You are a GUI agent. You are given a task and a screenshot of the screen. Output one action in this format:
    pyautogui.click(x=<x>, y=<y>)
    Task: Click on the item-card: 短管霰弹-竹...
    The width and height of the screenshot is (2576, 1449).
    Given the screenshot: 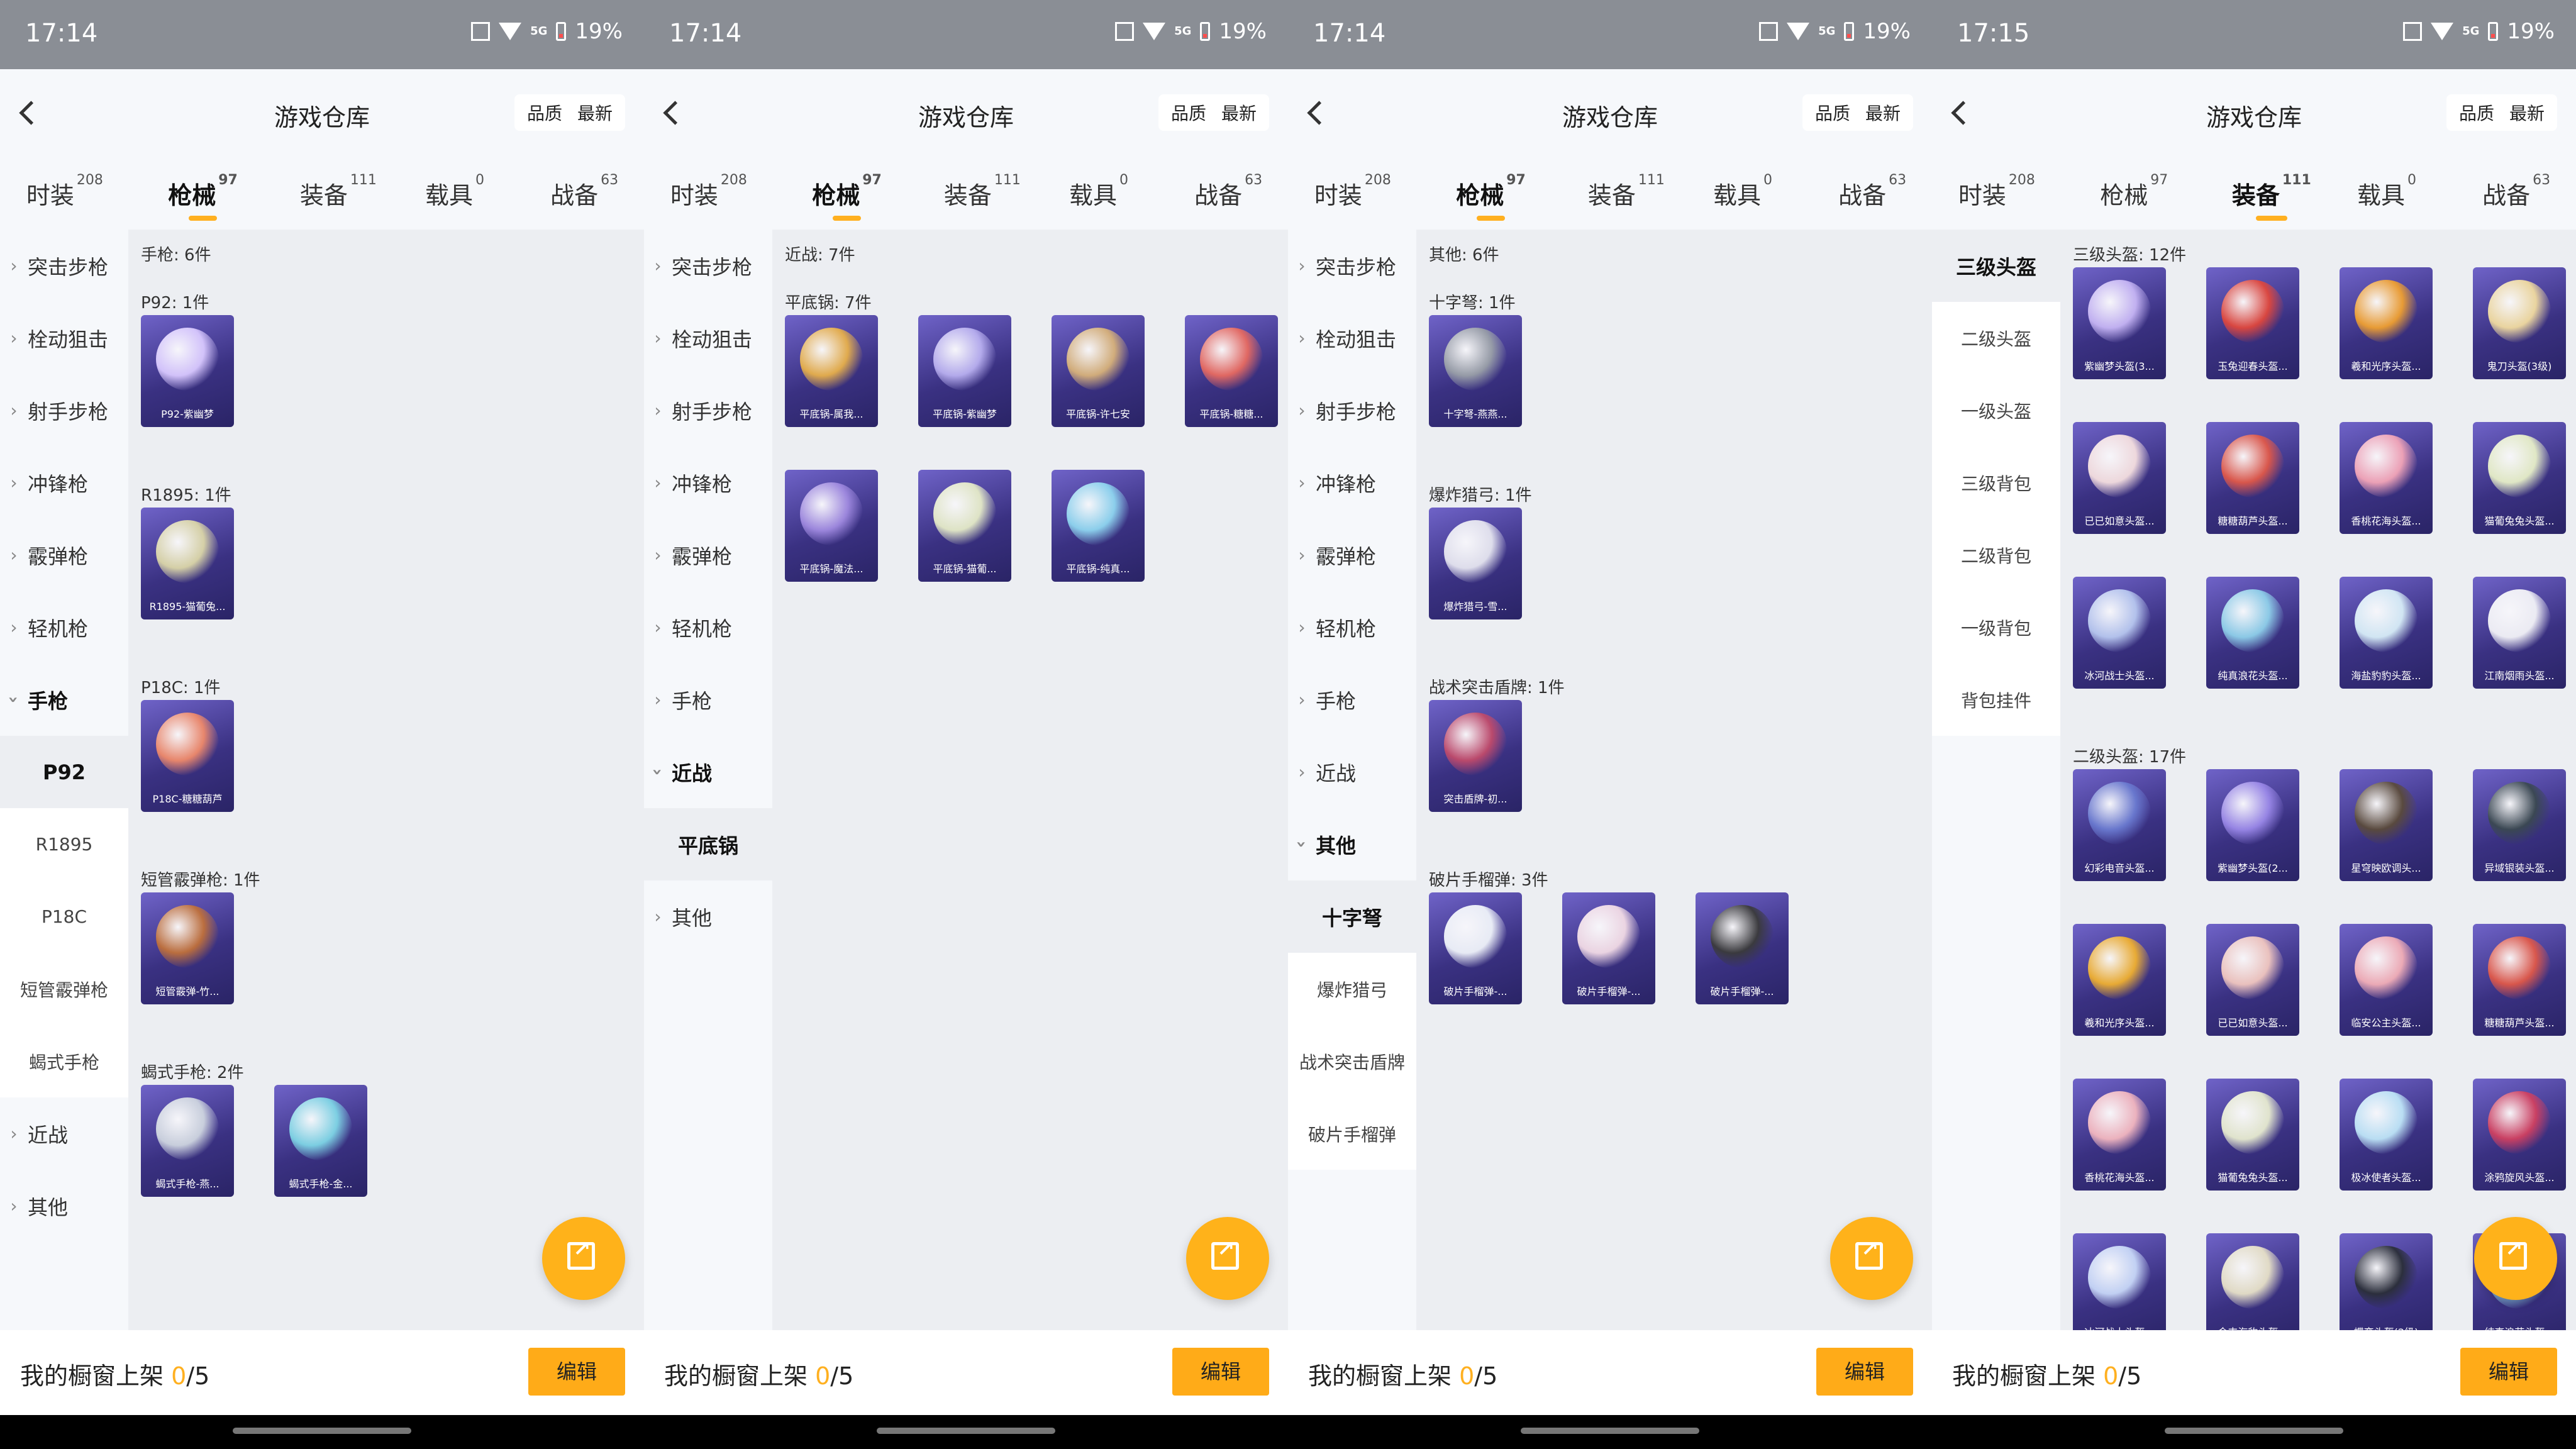 What is the action you would take?
    pyautogui.click(x=187, y=948)
    